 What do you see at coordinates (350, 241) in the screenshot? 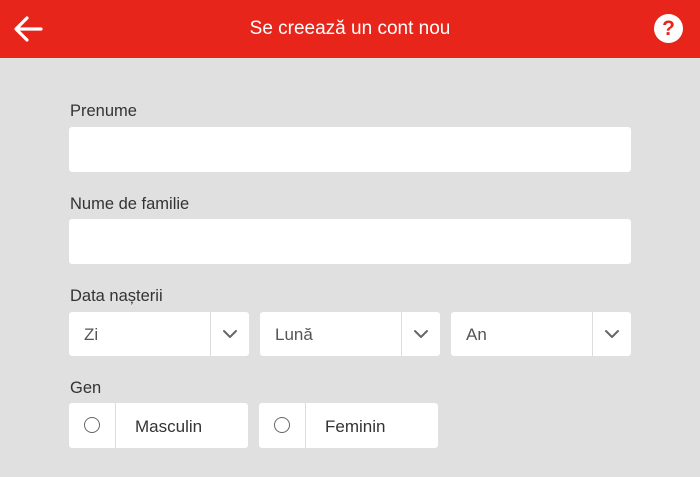
I see `last-name-input` at bounding box center [350, 241].